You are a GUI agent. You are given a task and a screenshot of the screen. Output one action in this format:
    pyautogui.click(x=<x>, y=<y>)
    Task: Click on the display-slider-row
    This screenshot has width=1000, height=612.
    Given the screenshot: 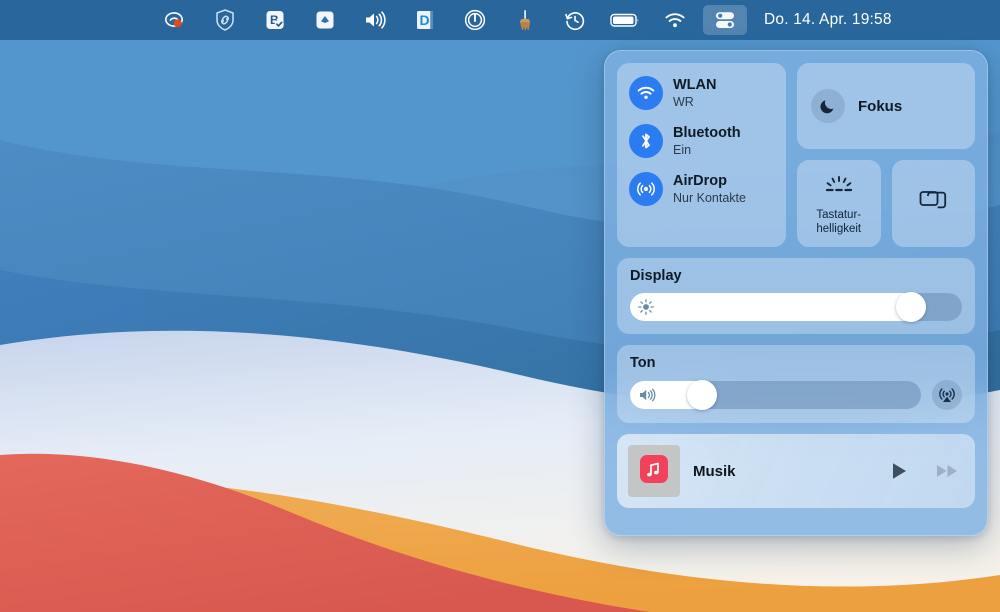 What is the action you would take?
    pyautogui.click(x=796, y=307)
    